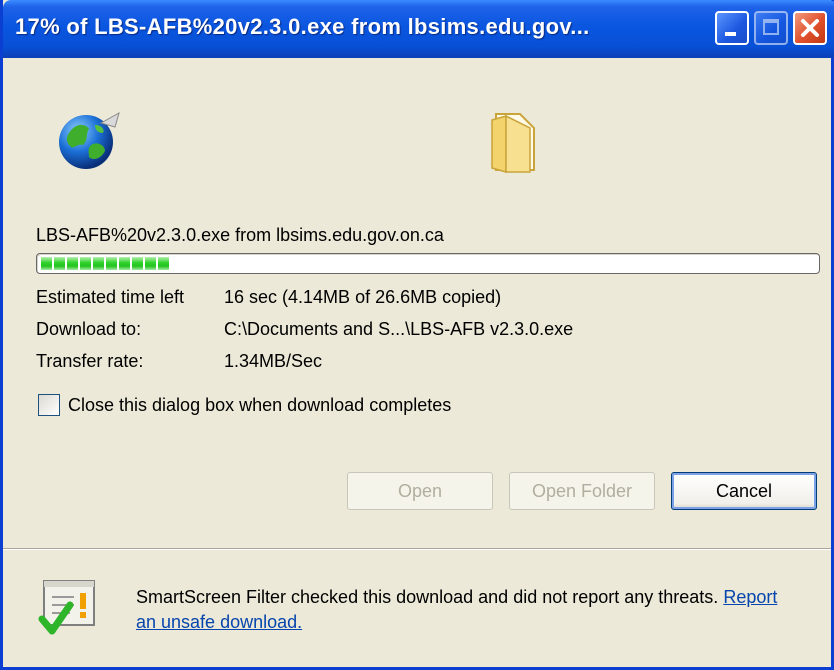 This screenshot has width=834, height=670. What do you see at coordinates (90, 361) in the screenshot?
I see `transfer-rate-label: Transfer rate:` at bounding box center [90, 361].